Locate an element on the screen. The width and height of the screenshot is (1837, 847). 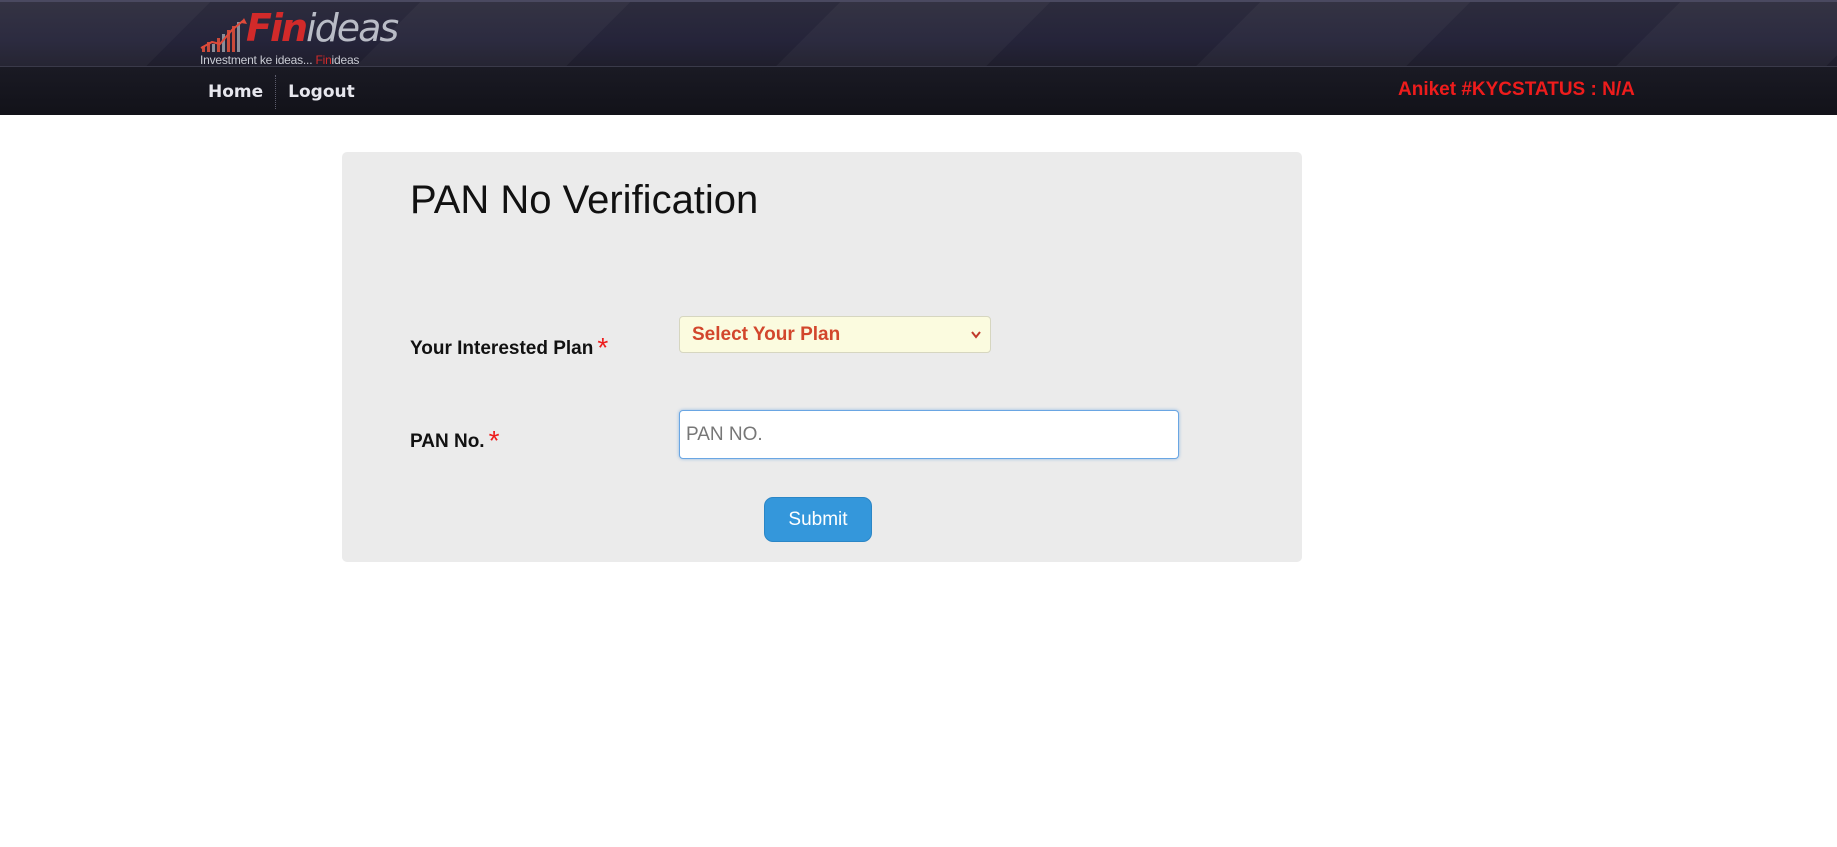
pan-label-text: PAN No. is located at coordinates (447, 441).